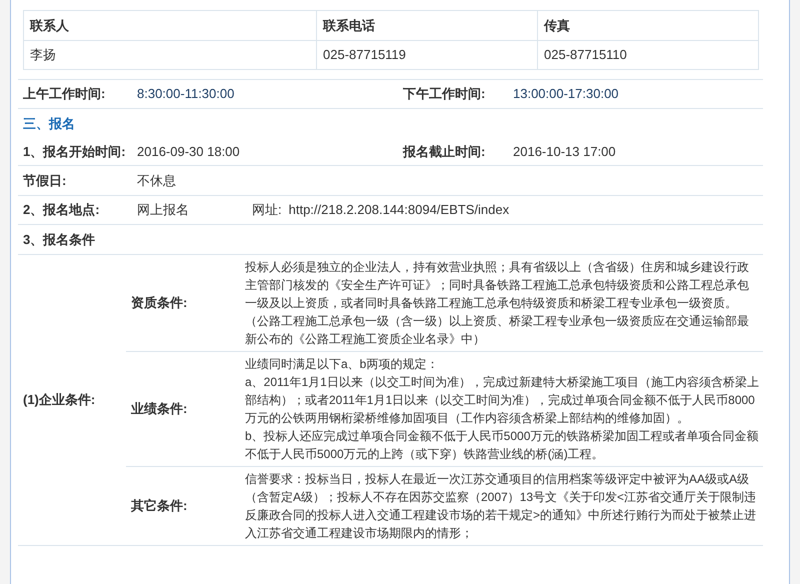 The height and width of the screenshot is (584, 800). Describe the element at coordinates (185, 94) in the screenshot. I see `field-value: 8:30:00-11:30:00` at that location.